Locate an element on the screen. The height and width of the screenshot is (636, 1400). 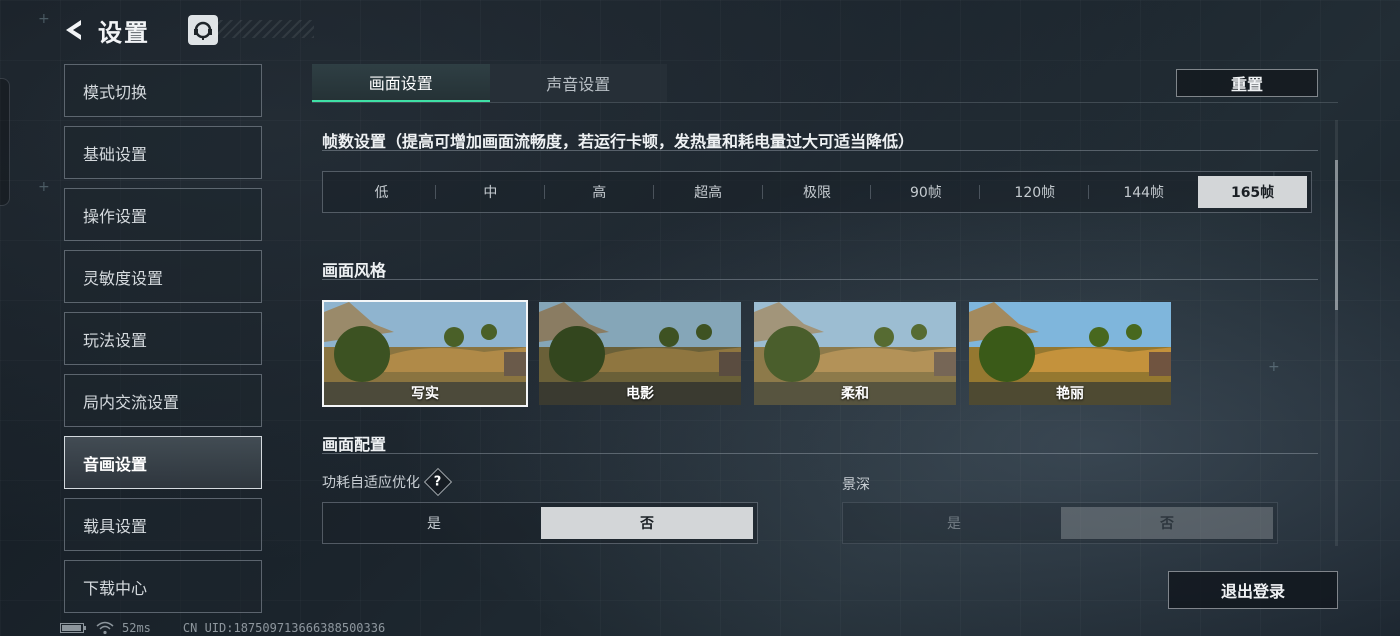
help-mark: ? is located at coordinates (438, 482).